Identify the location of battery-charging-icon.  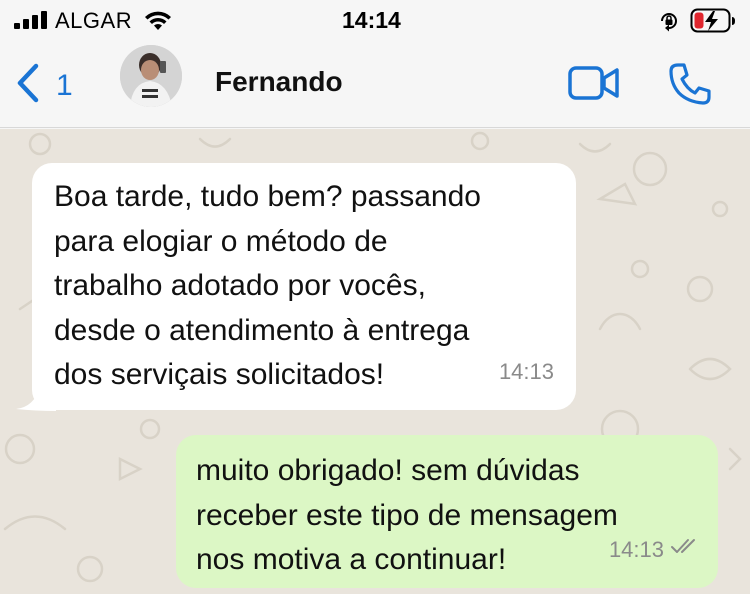
(714, 23).